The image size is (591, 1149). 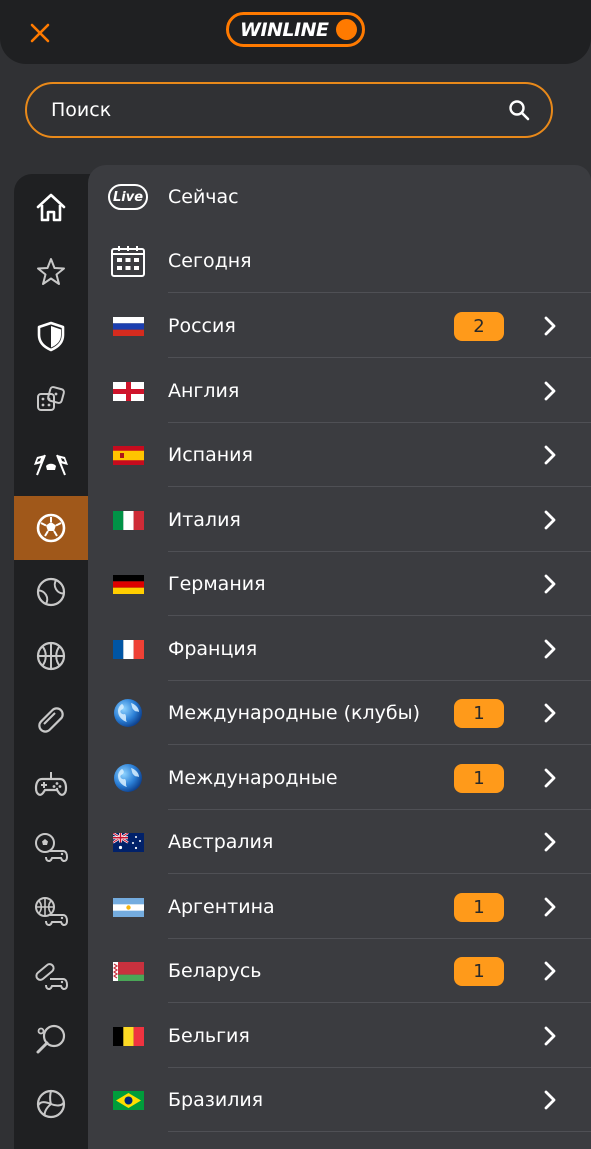 I want to click on menu-row-australia: Австралия, so click(x=339, y=842).